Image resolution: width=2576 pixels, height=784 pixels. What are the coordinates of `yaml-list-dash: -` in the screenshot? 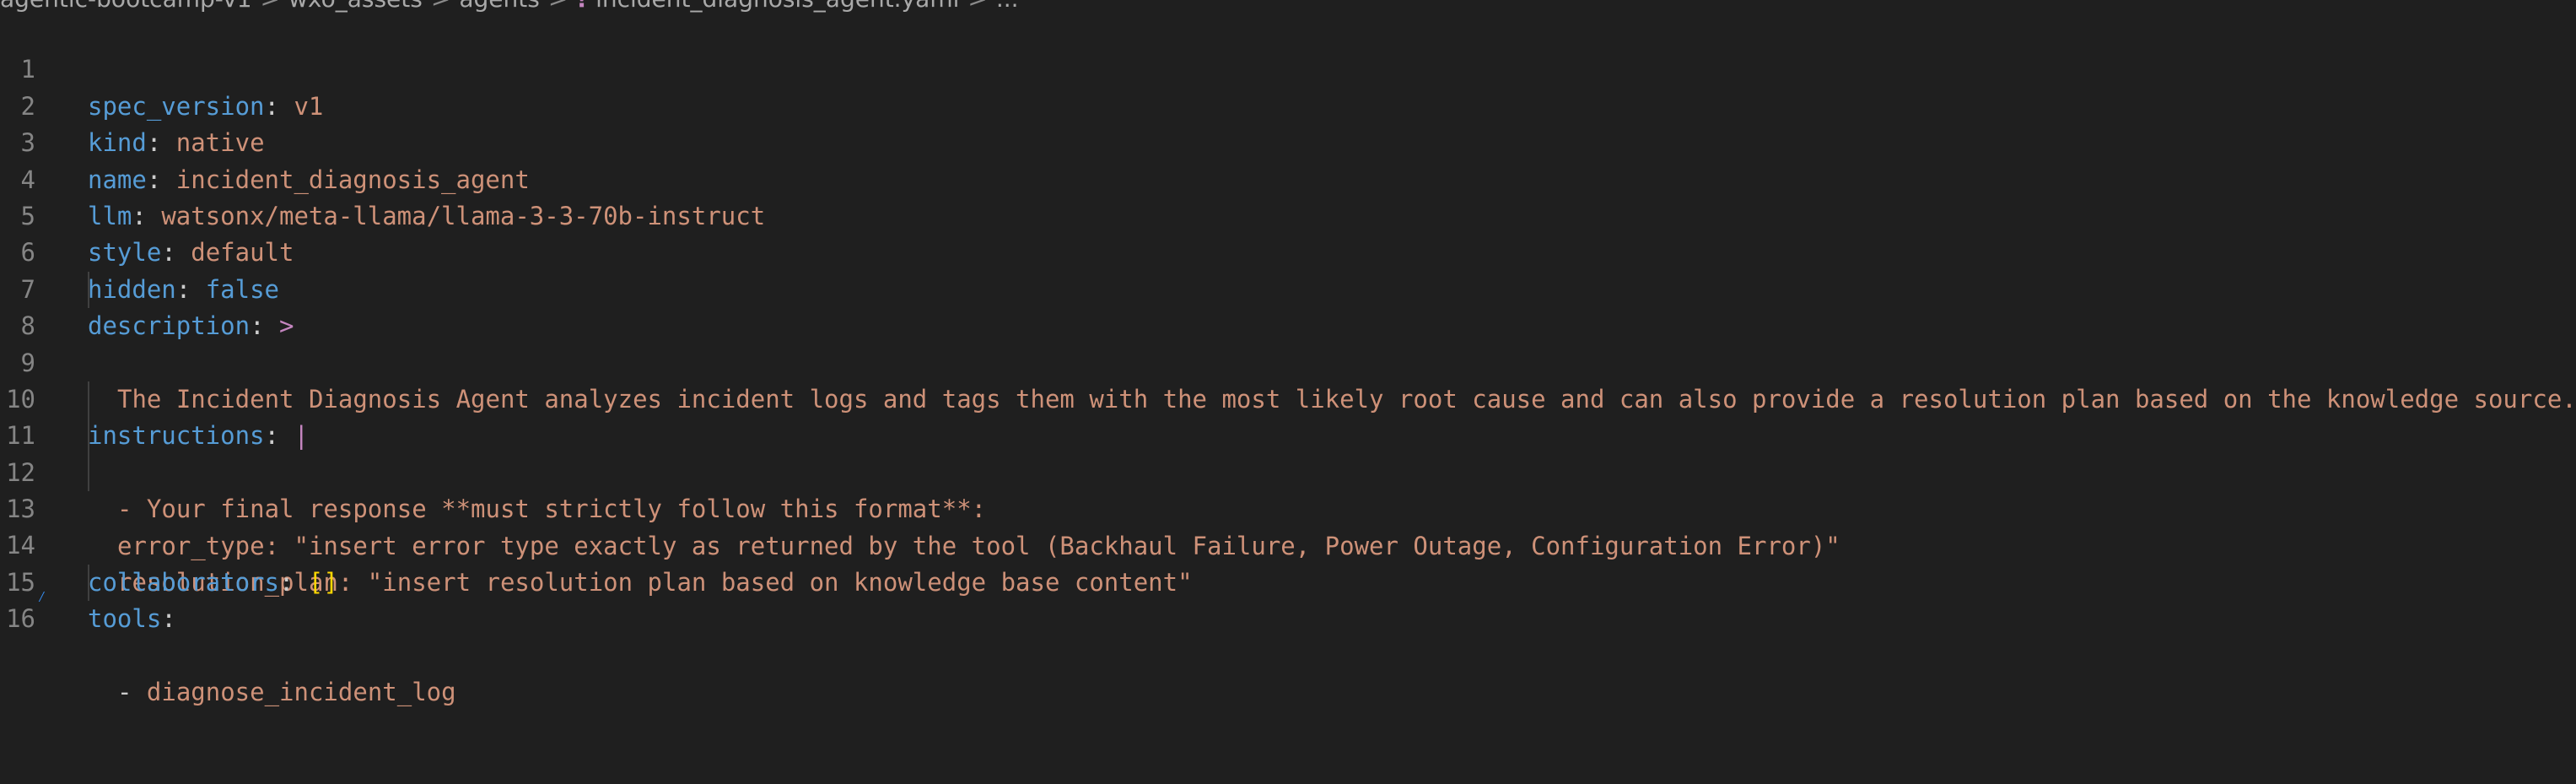 It's located at (132, 692).